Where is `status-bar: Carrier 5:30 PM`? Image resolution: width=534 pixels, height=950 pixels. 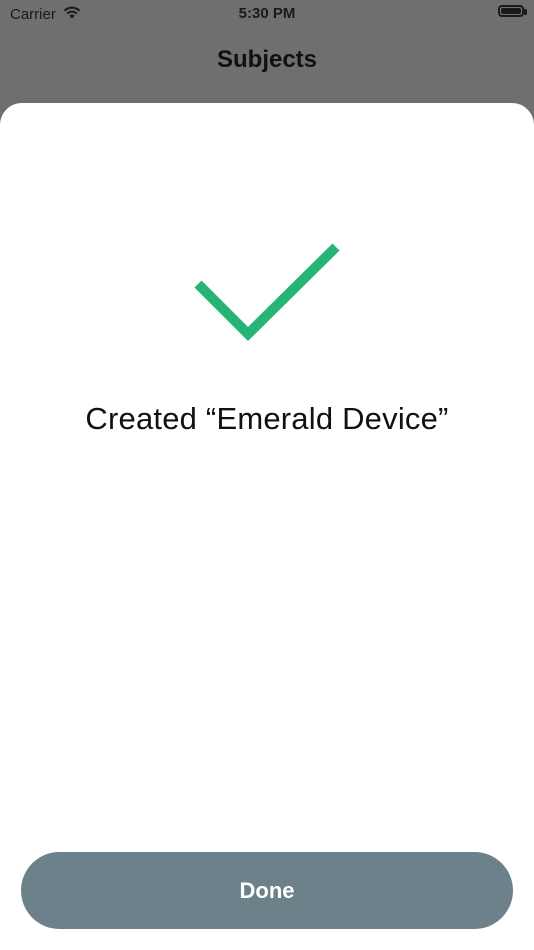
status-bar: Carrier 5:30 PM is located at coordinates (267, 15).